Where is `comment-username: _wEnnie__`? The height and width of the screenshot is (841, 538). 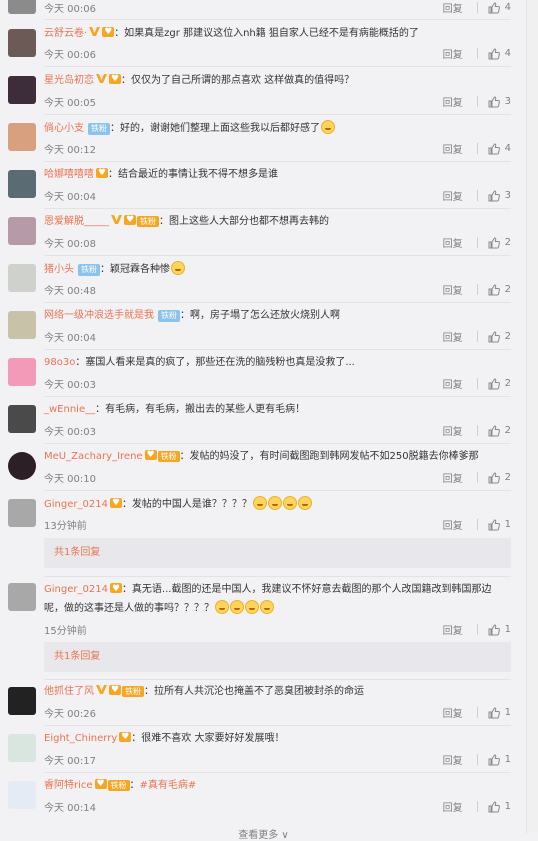 comment-username: _wEnnie__ is located at coordinates (69, 409).